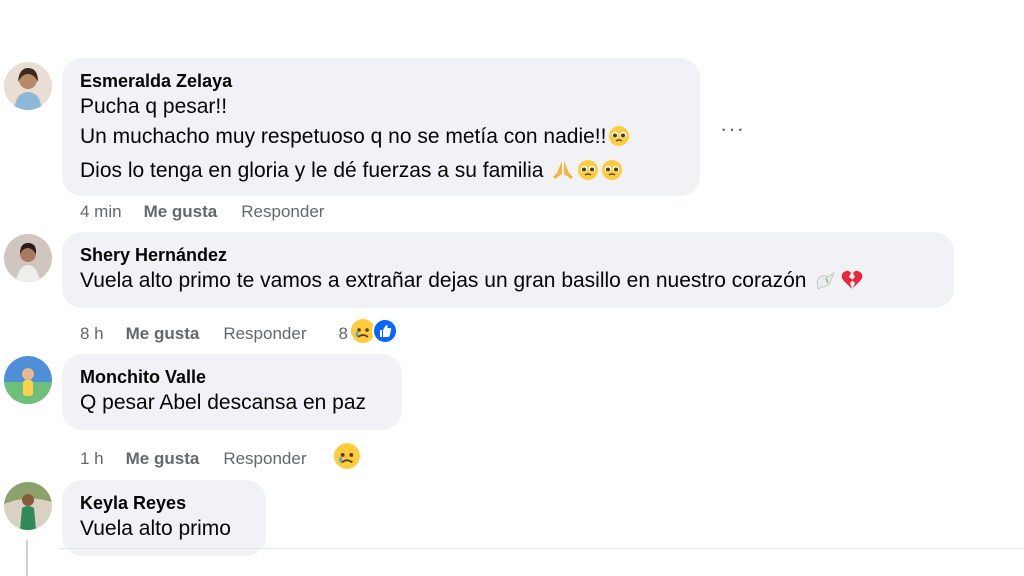 The image size is (1024, 576). What do you see at coordinates (27, 558) in the screenshot?
I see `thread-line` at bounding box center [27, 558].